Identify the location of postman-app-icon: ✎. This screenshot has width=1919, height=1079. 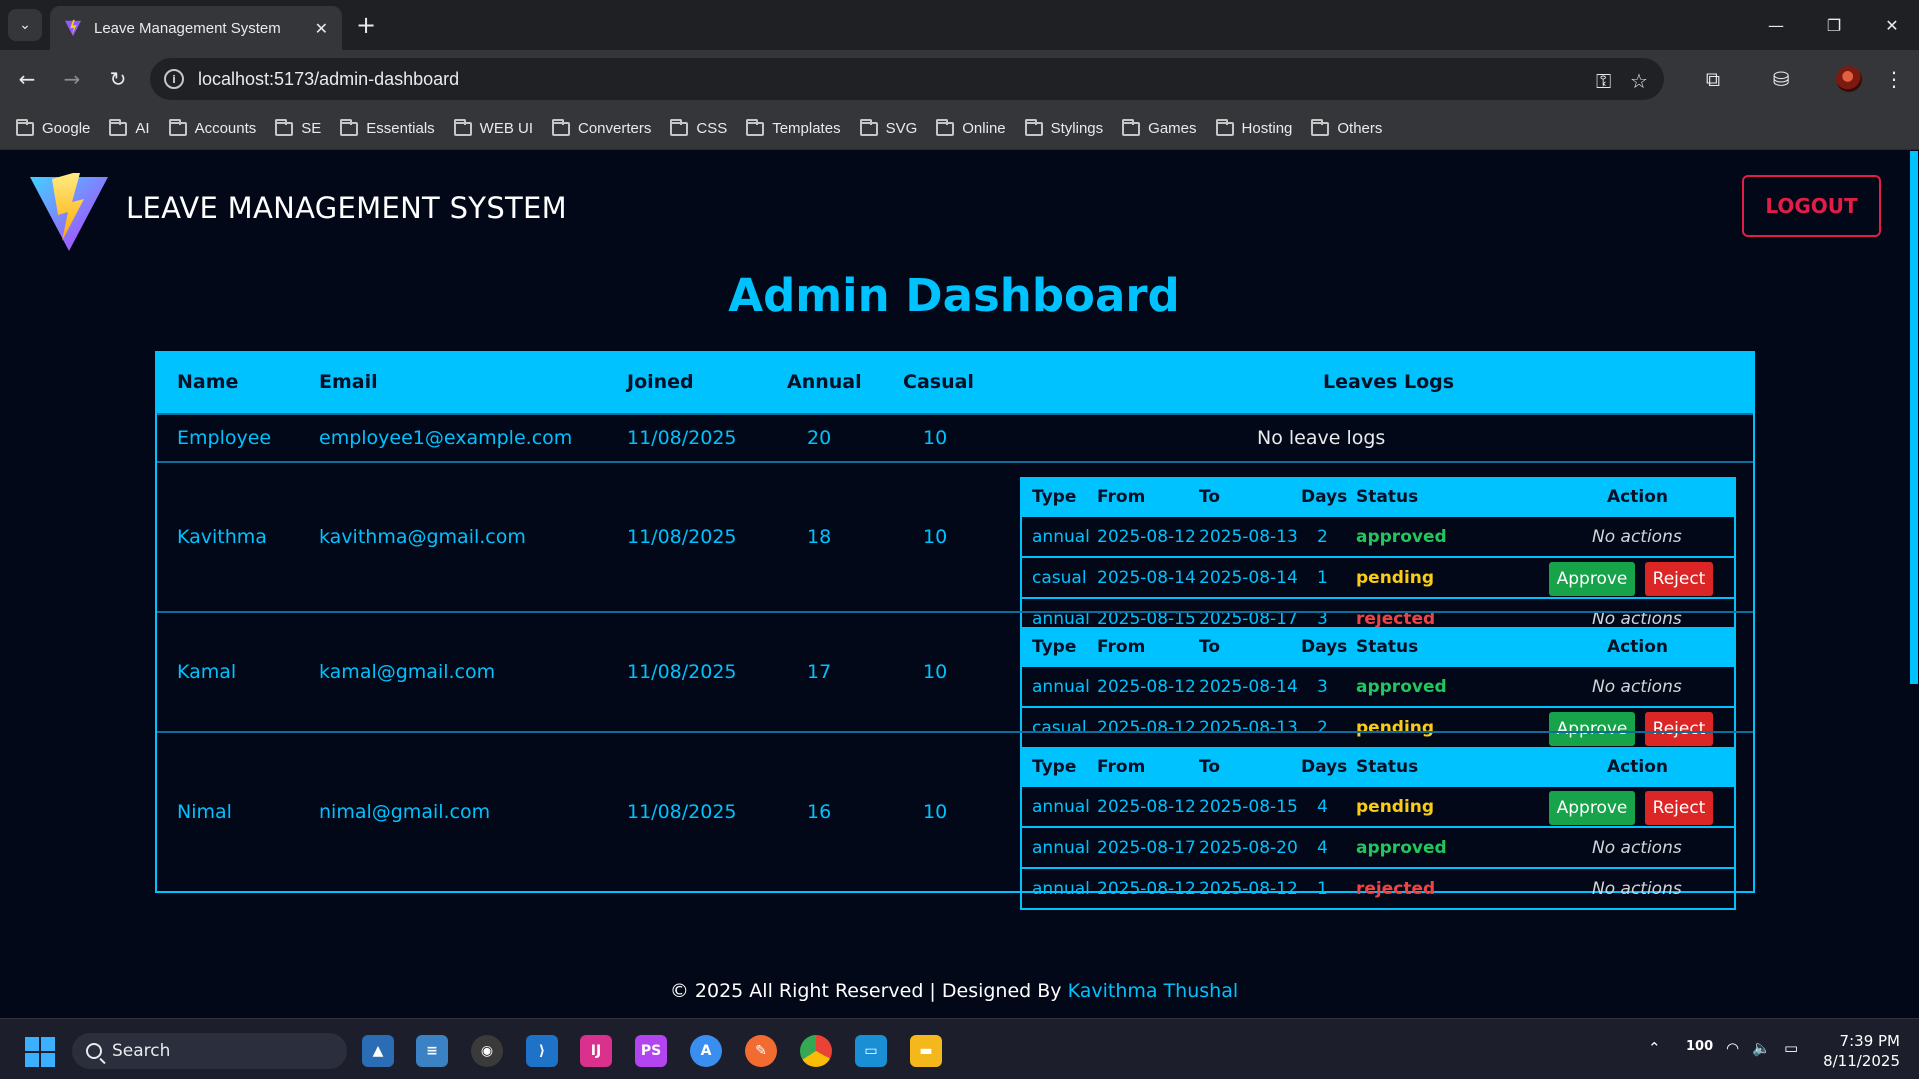
(761, 1051).